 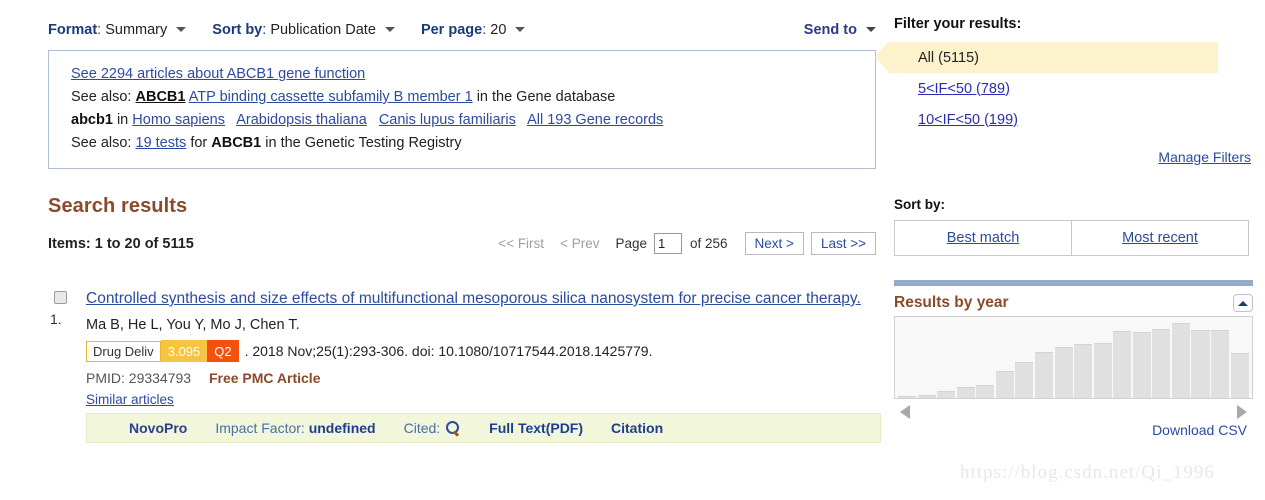 I want to click on pmid-label: PMID:, so click(x=105, y=378).